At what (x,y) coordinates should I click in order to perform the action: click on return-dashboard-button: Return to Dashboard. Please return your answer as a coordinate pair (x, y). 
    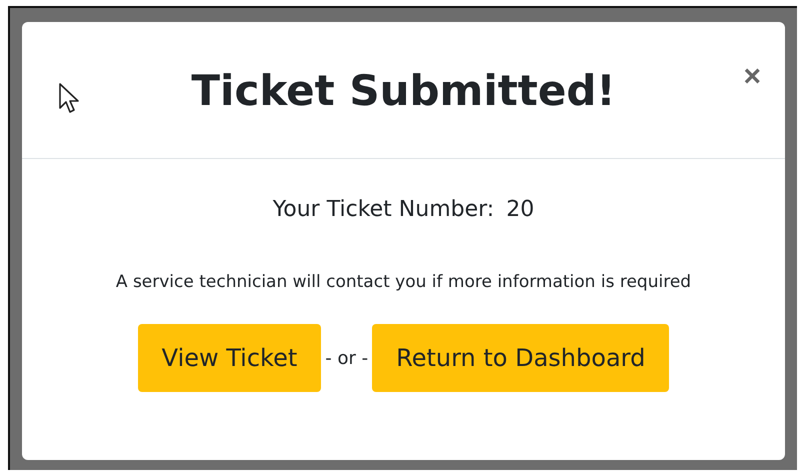
    Looking at the image, I should click on (521, 358).